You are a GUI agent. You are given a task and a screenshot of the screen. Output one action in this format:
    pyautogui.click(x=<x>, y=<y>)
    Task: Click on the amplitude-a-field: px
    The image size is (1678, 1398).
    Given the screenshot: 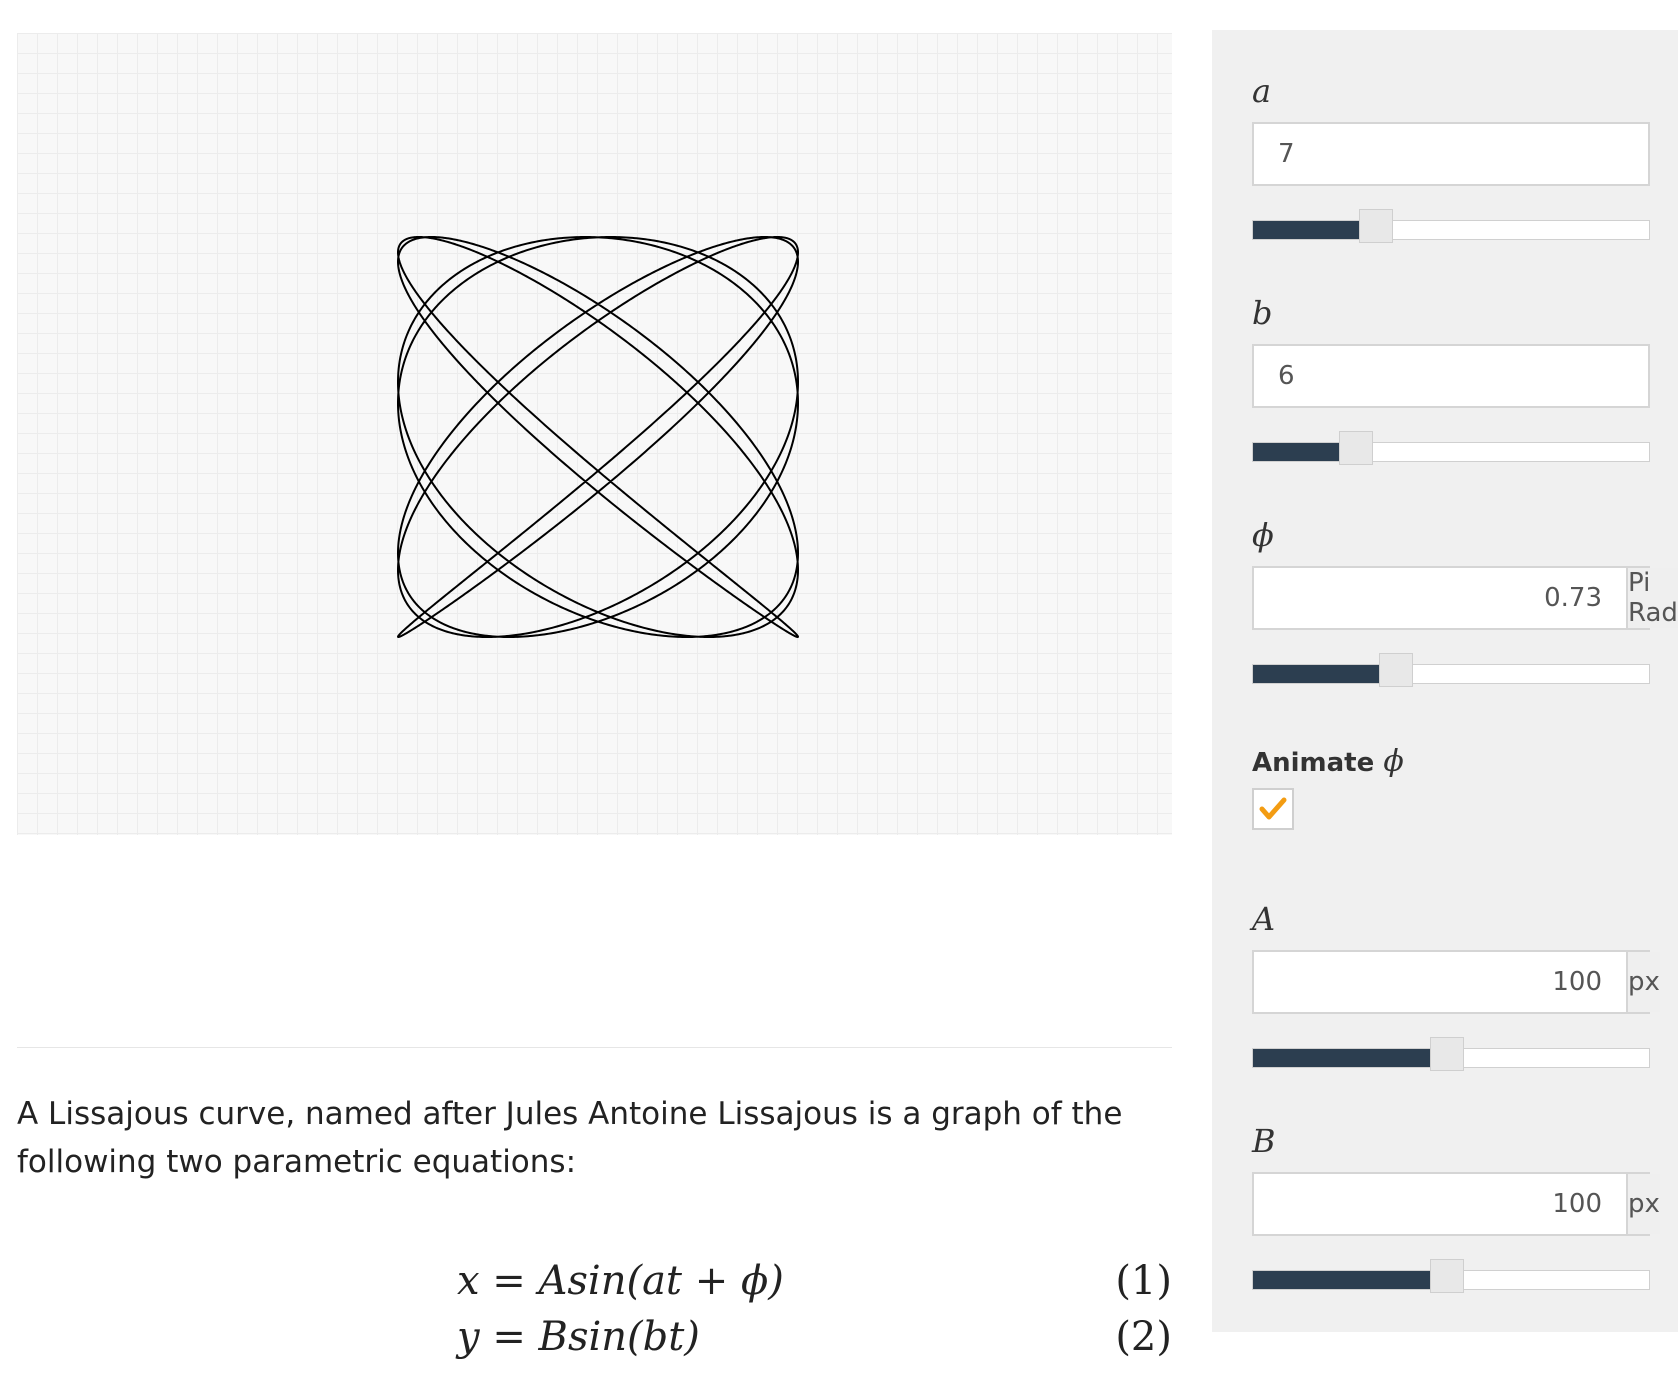 What is the action you would take?
    pyautogui.click(x=1456, y=982)
    